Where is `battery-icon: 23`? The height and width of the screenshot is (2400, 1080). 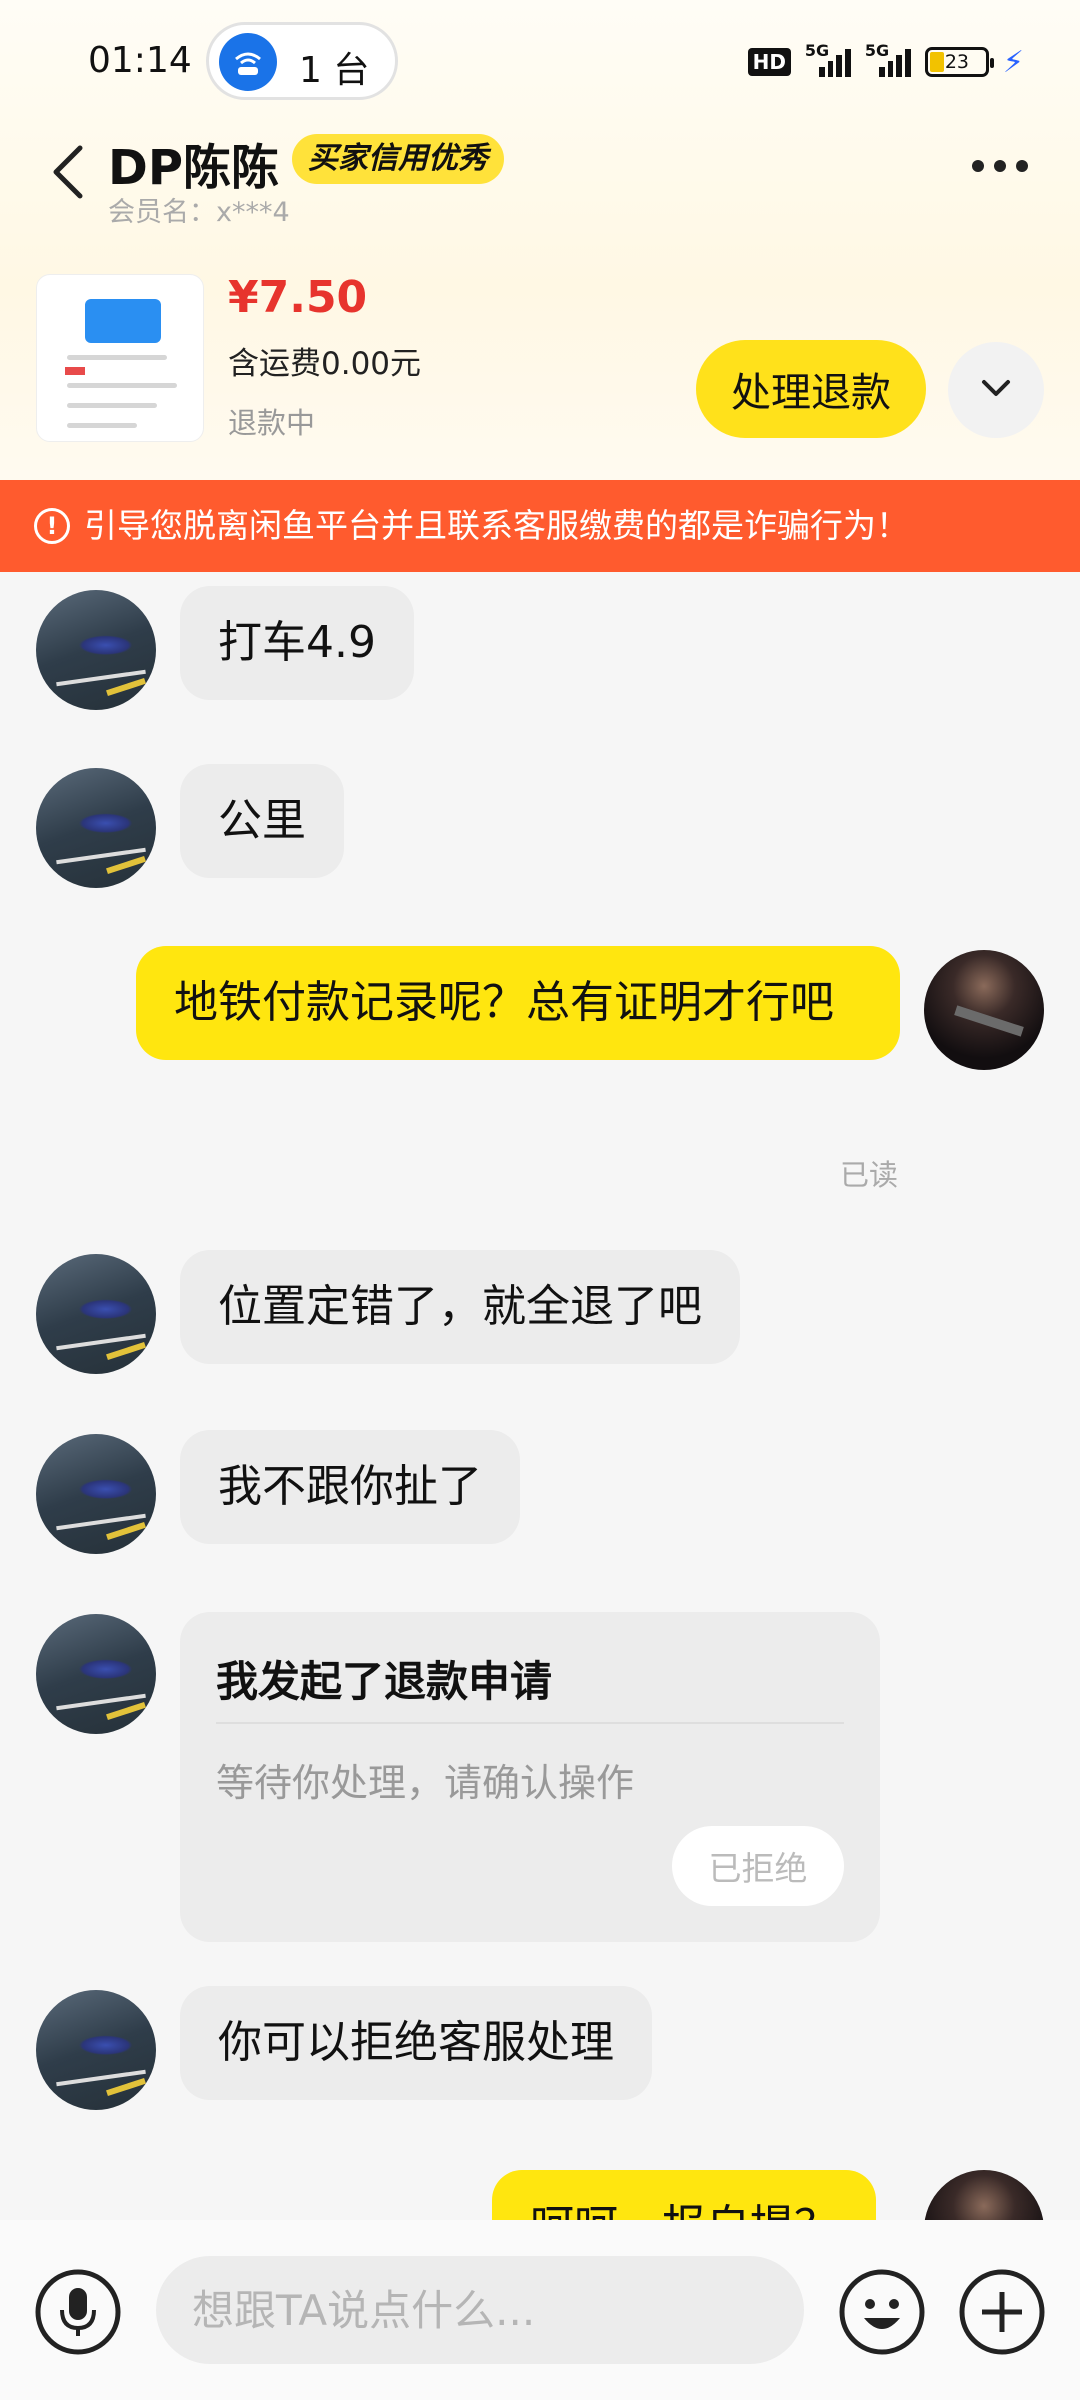
battery-icon: 23 is located at coordinates (959, 62).